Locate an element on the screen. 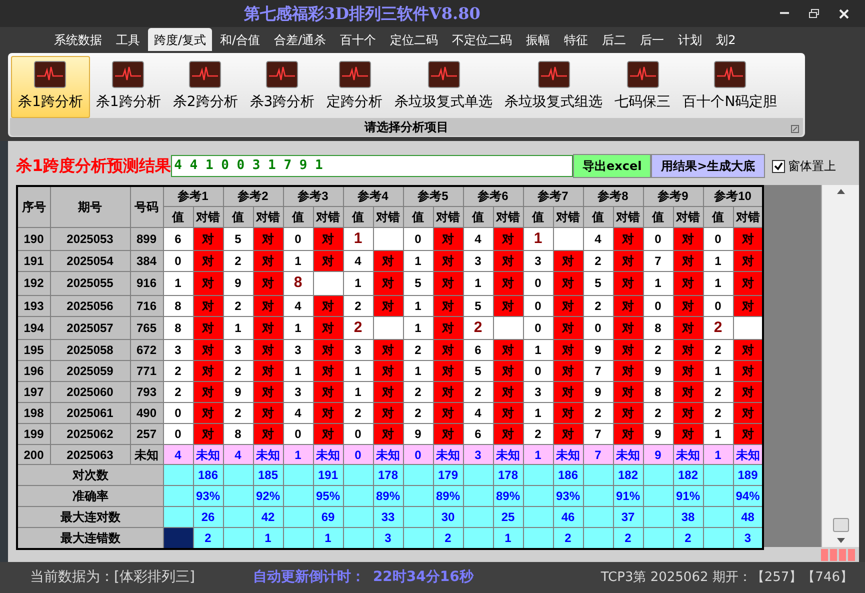  close-icon is located at coordinates (844, 13).